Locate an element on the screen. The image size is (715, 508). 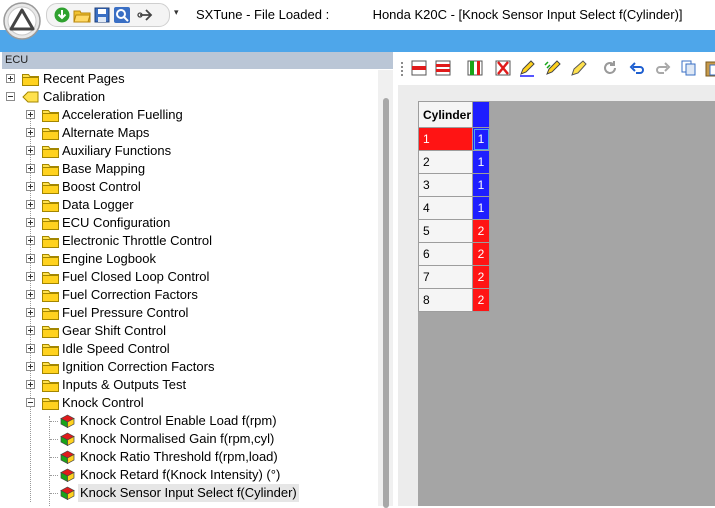
table-row: 82 is located at coordinates (454, 300).